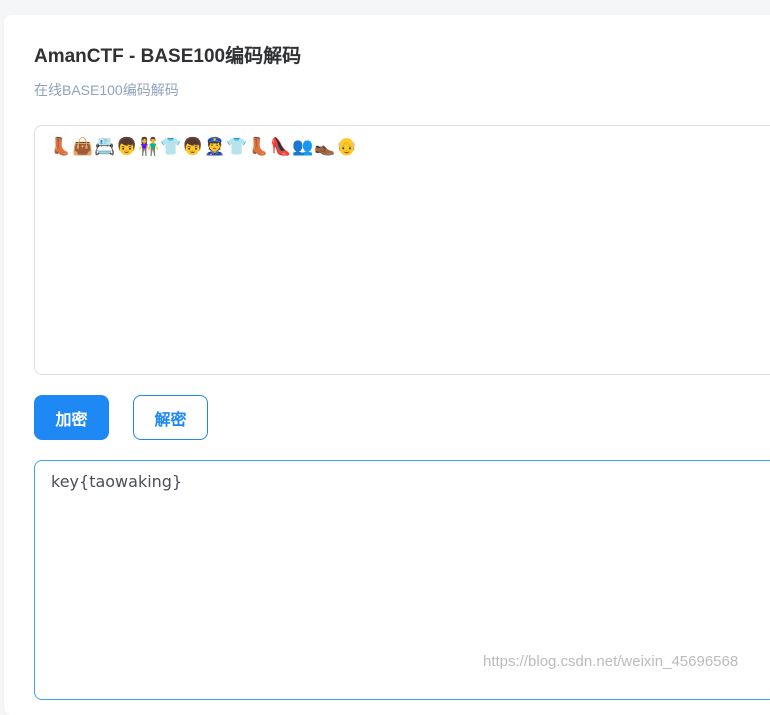 This screenshot has width=770, height=715. What do you see at coordinates (71, 417) in the screenshot?
I see `encrypt-button: 加密` at bounding box center [71, 417].